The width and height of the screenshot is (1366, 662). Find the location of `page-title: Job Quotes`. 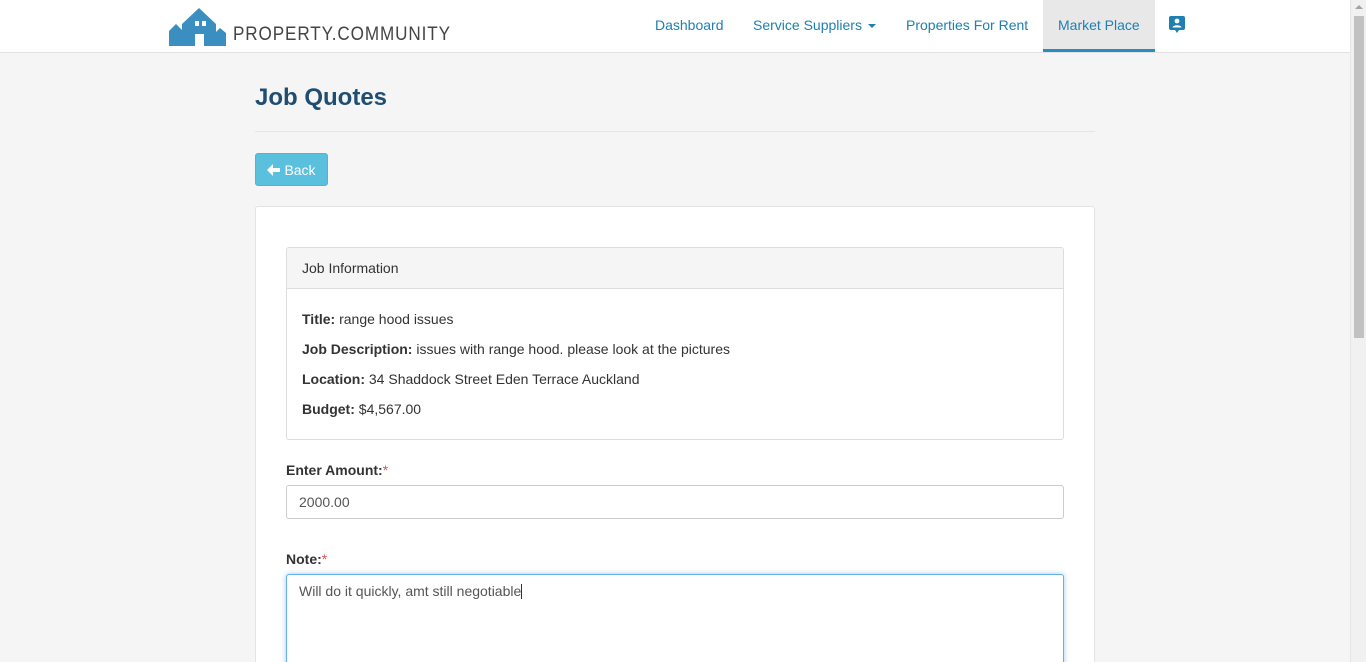

page-title: Job Quotes is located at coordinates (321, 97).